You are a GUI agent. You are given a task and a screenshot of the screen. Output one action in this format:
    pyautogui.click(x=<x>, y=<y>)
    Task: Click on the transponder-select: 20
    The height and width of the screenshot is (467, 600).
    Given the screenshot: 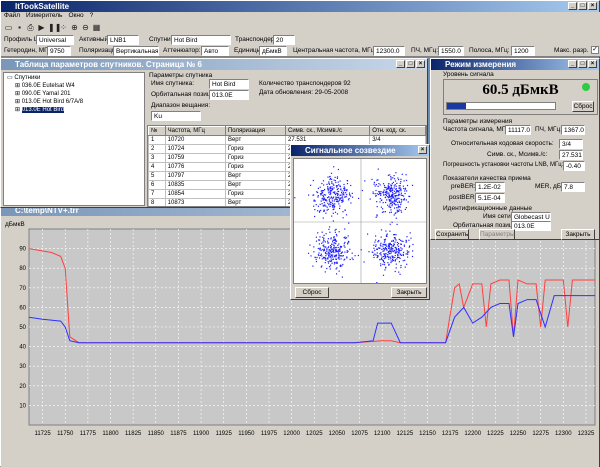 What is the action you would take?
    pyautogui.click(x=284, y=40)
    